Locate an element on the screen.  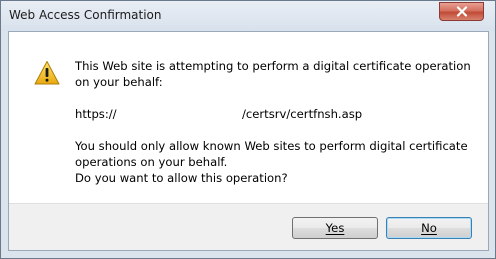
window-title: Web Access Confirmation is located at coordinates (85, 15).